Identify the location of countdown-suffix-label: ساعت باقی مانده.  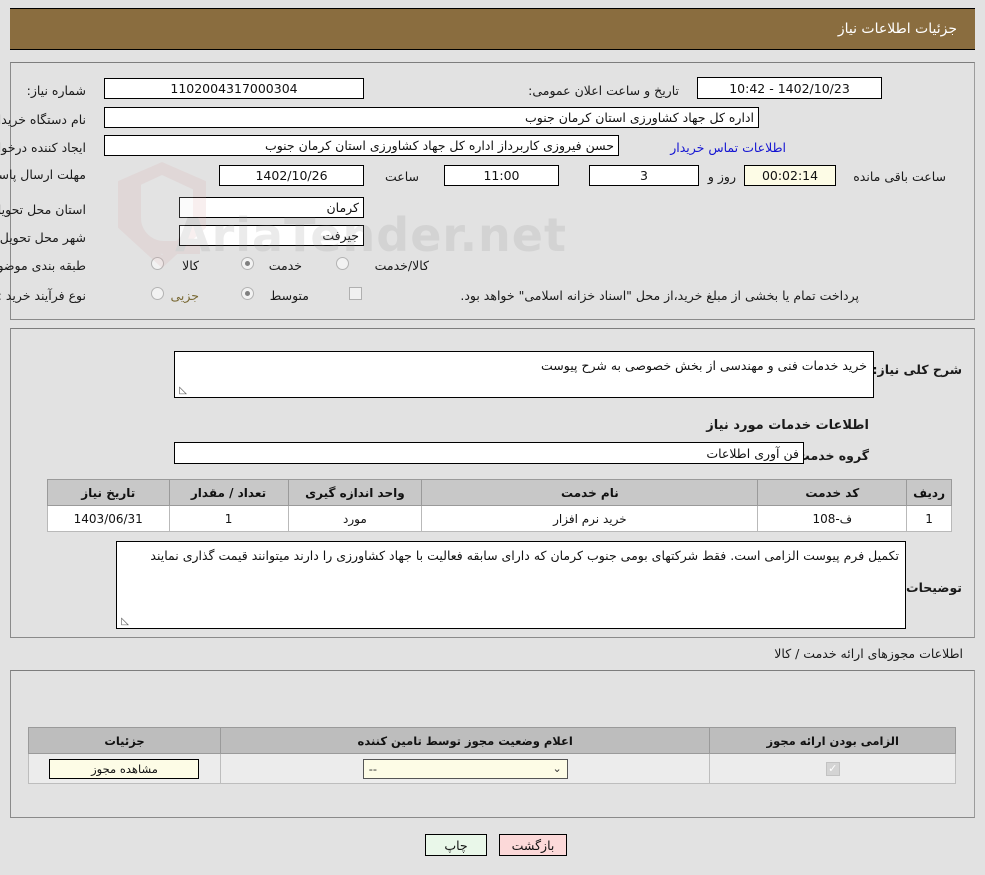
(899, 176).